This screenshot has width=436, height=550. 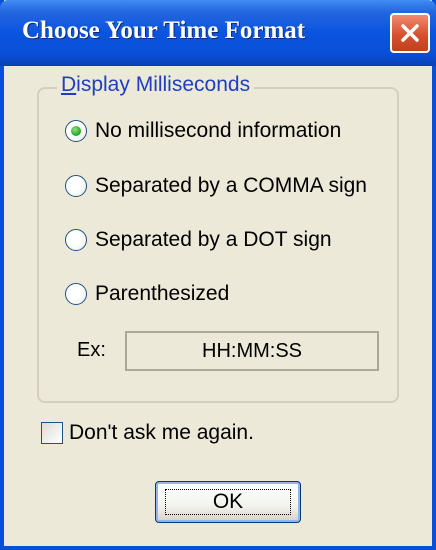 What do you see at coordinates (163, 84) in the screenshot?
I see `group-title-text: isplay Milliseconds` at bounding box center [163, 84].